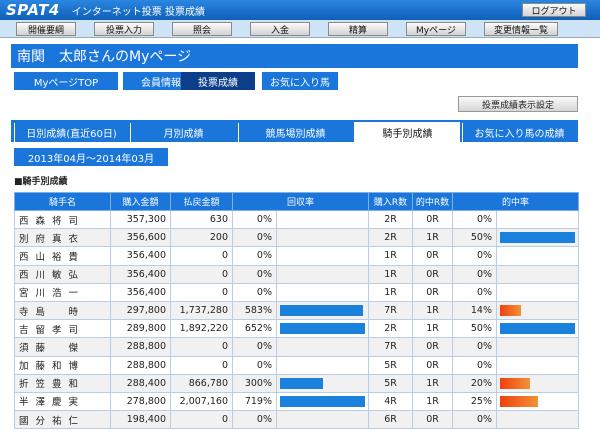  I want to click on purchase-cell: 288,400, so click(140, 383).